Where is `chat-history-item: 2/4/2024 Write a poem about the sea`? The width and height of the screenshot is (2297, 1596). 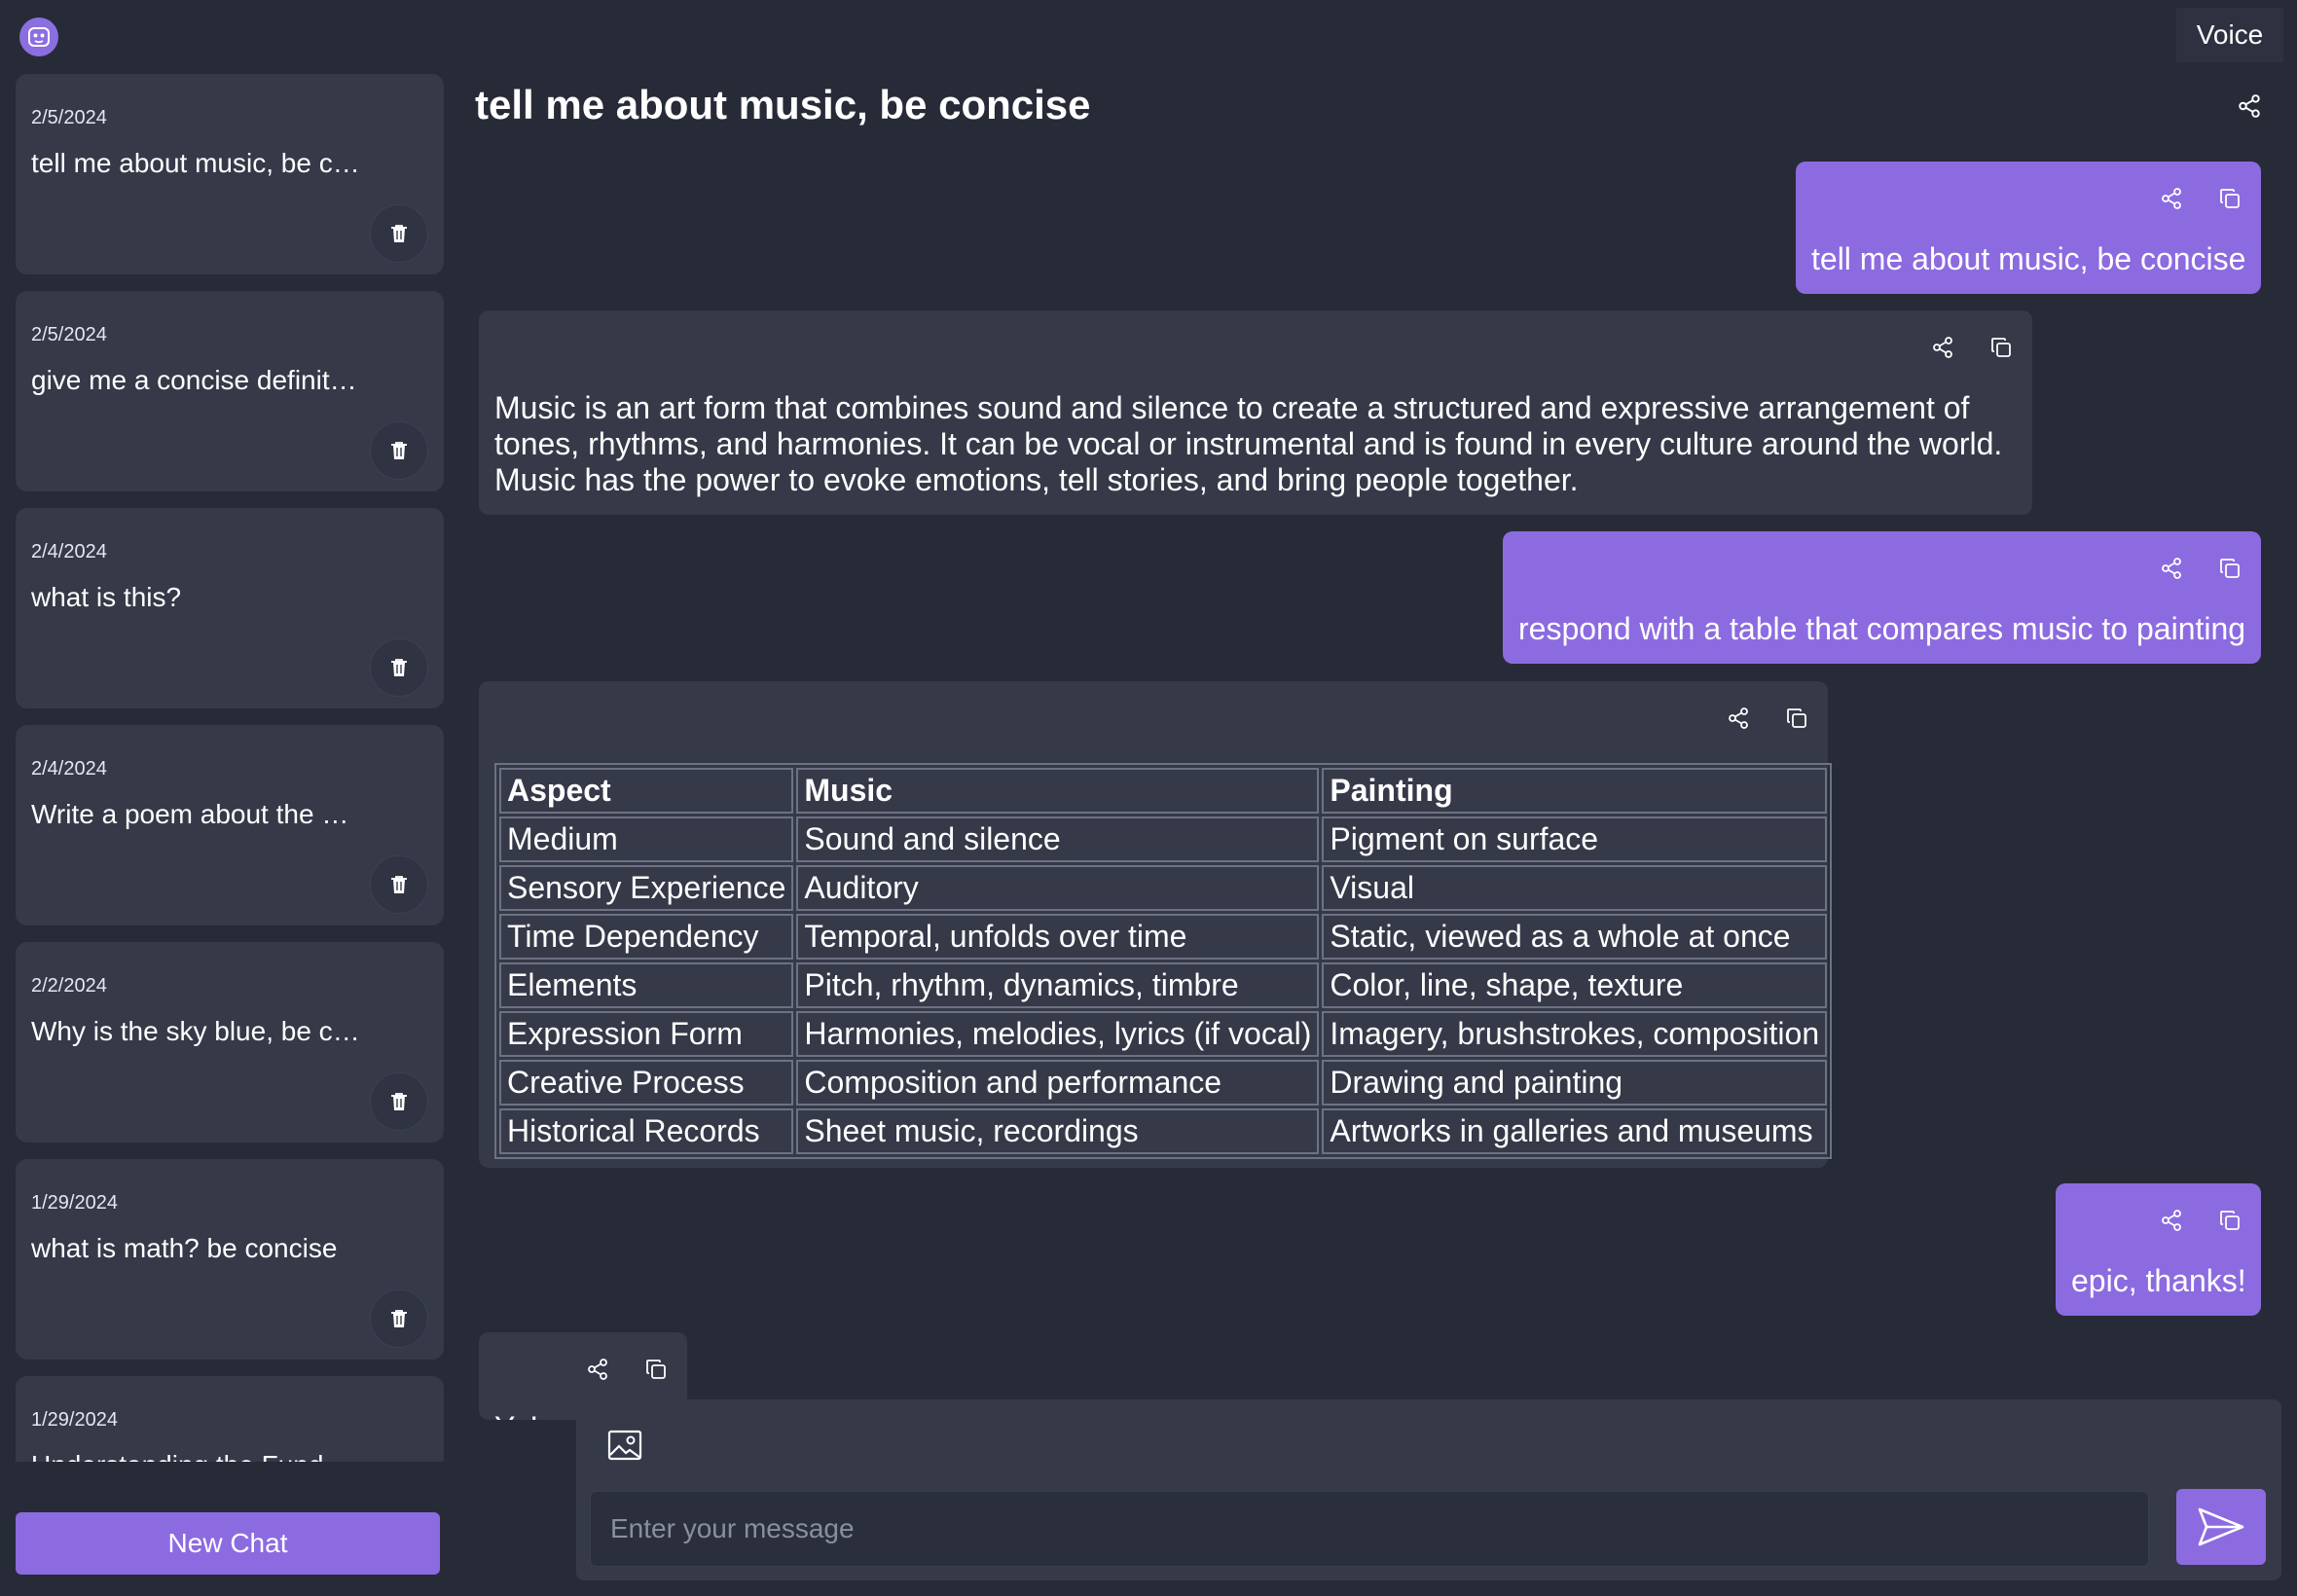
chat-history-item: 2/4/2024 Write a poem about the sea is located at coordinates (230, 825).